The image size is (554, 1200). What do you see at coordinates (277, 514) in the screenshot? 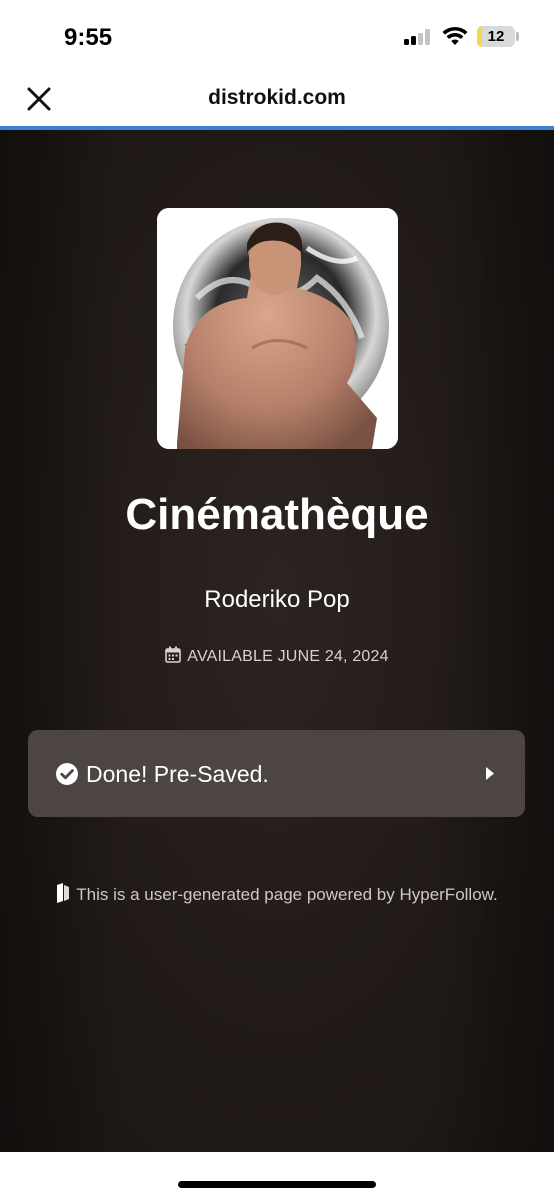
I see `release-title: Cinémathèque` at bounding box center [277, 514].